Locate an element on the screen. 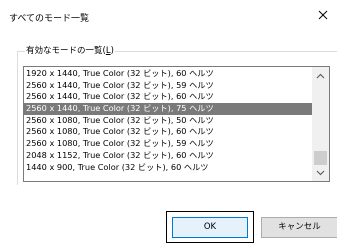 Image resolution: width=337 pixels, height=245 pixels. title-bar: すべてのモード一覧 is located at coordinates (168, 15).